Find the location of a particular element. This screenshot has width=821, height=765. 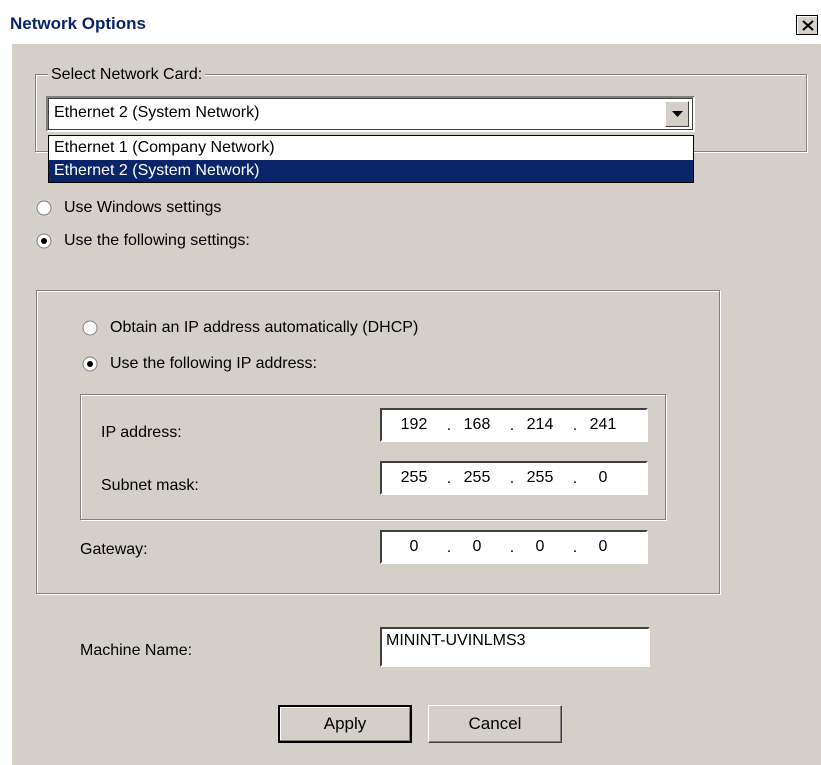

window-edge is located at coordinates (6, 404).